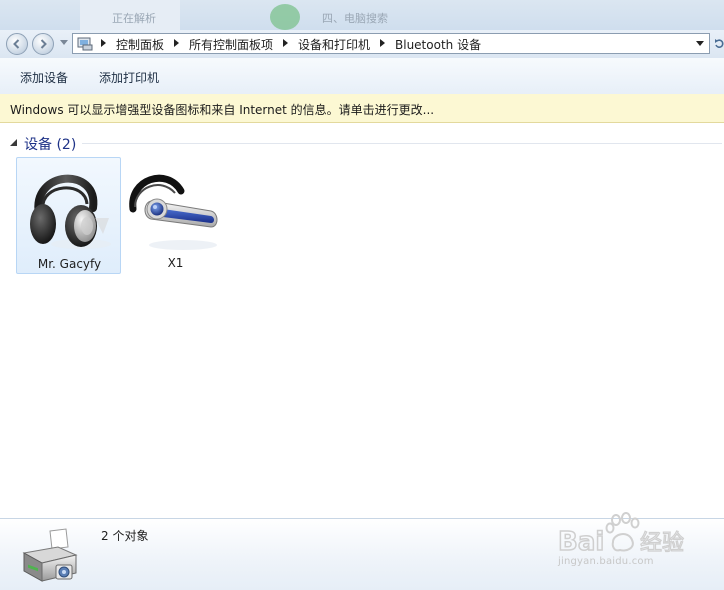  I want to click on device-label: Mr. Gacyfy, so click(69, 264).